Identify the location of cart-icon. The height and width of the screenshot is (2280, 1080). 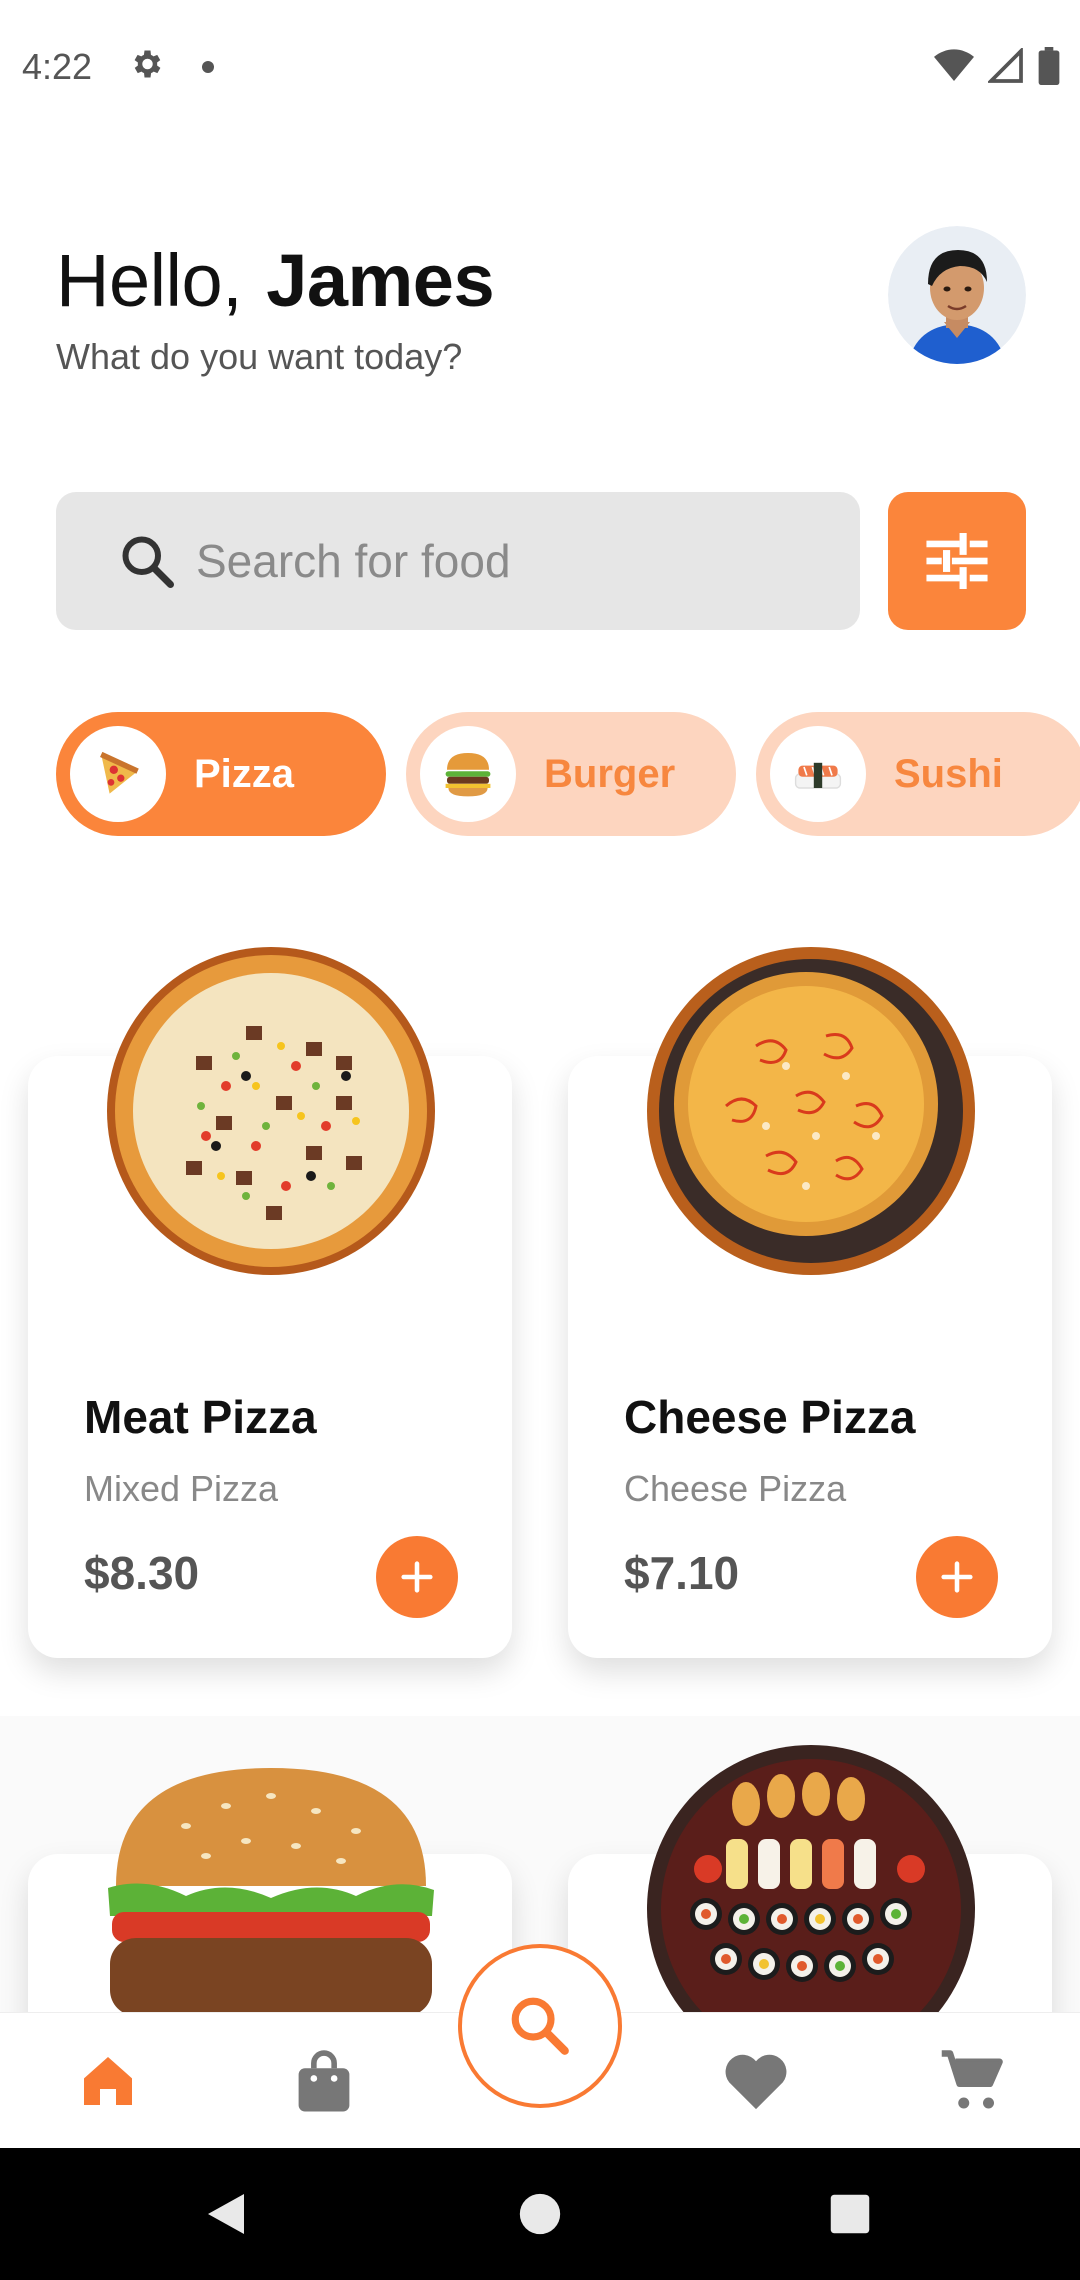
(972, 2079).